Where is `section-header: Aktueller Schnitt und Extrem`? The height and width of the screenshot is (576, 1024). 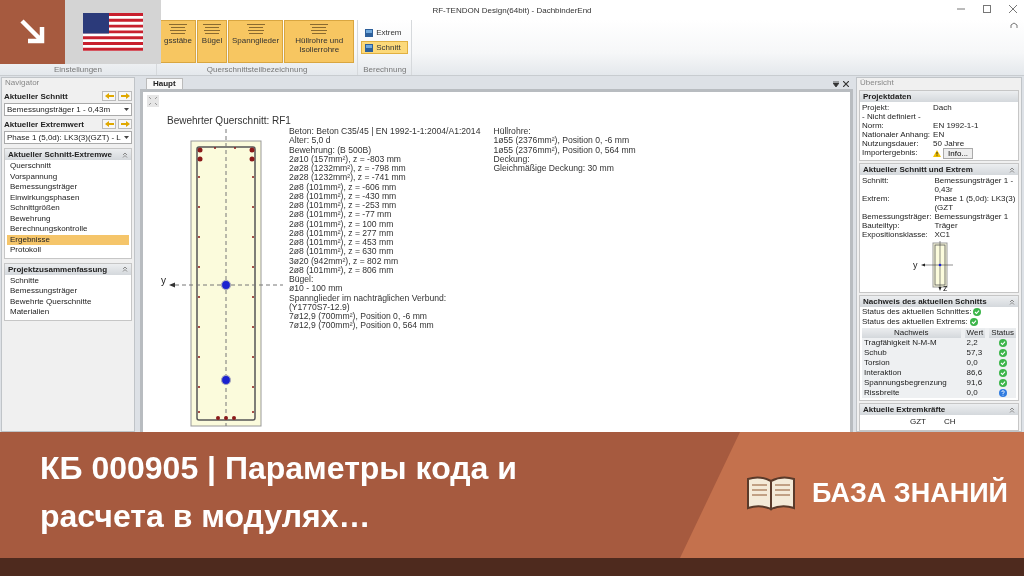
section-header: Aktueller Schnitt und Extrem is located at coordinates (939, 169).